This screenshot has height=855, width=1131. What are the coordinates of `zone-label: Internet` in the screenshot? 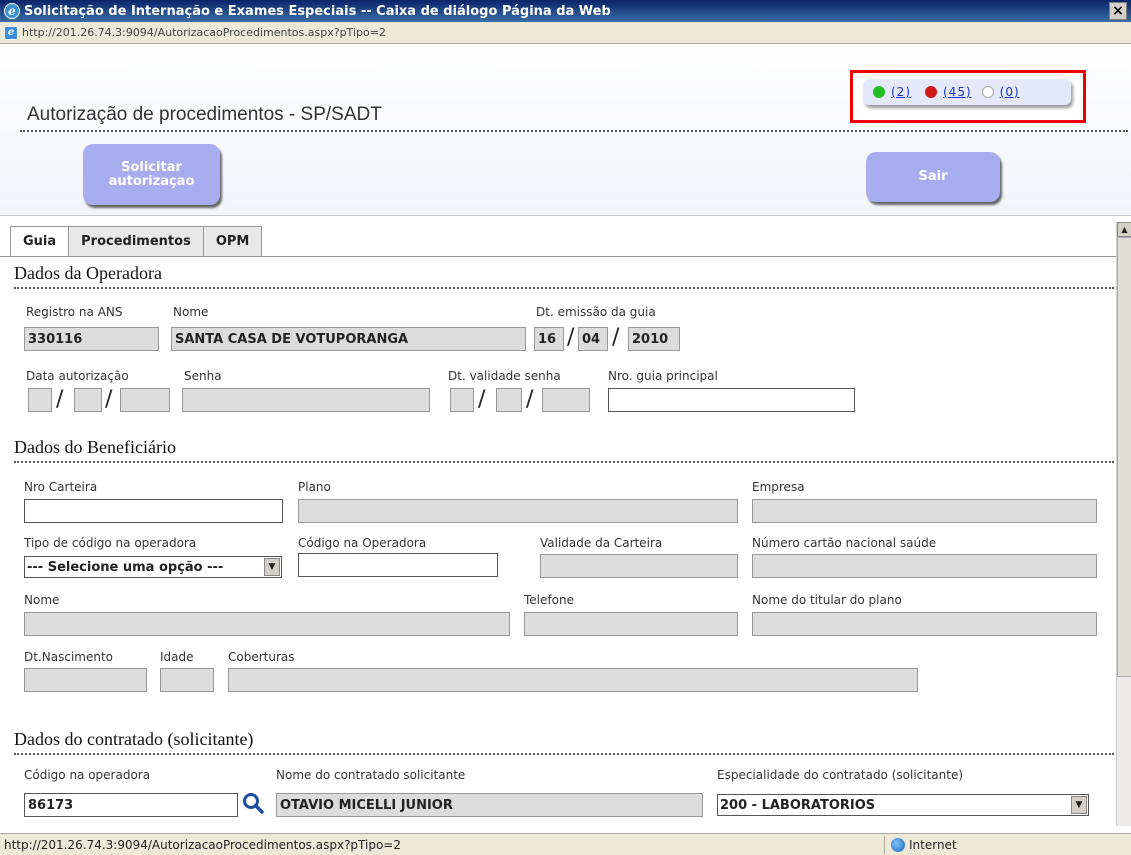 It's located at (933, 845).